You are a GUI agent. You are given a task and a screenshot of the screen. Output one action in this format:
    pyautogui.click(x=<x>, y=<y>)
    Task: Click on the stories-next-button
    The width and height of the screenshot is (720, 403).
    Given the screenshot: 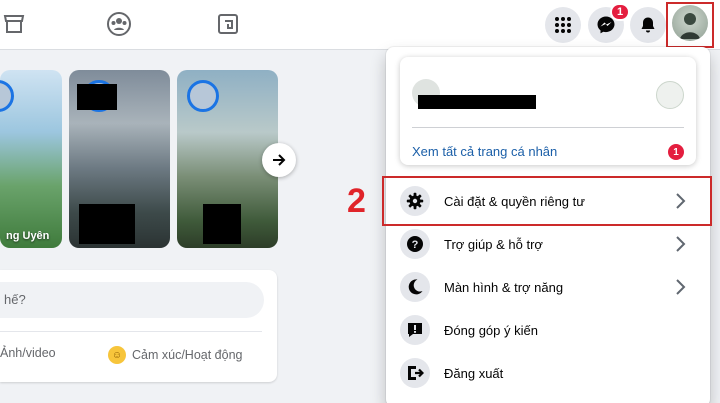 What is the action you would take?
    pyautogui.click(x=279, y=160)
    